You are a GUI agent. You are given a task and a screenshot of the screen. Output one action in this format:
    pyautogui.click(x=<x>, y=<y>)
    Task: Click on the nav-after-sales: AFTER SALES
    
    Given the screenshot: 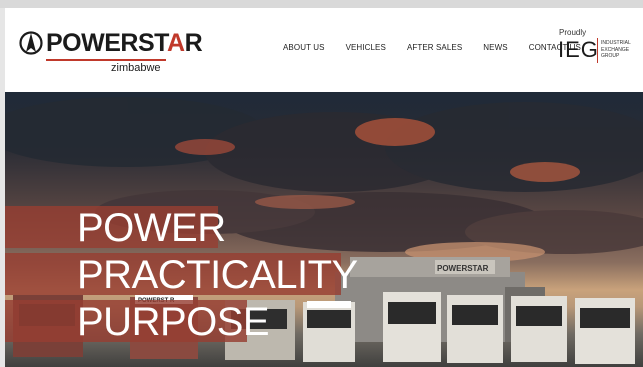 What is the action you would take?
    pyautogui.click(x=434, y=50)
    